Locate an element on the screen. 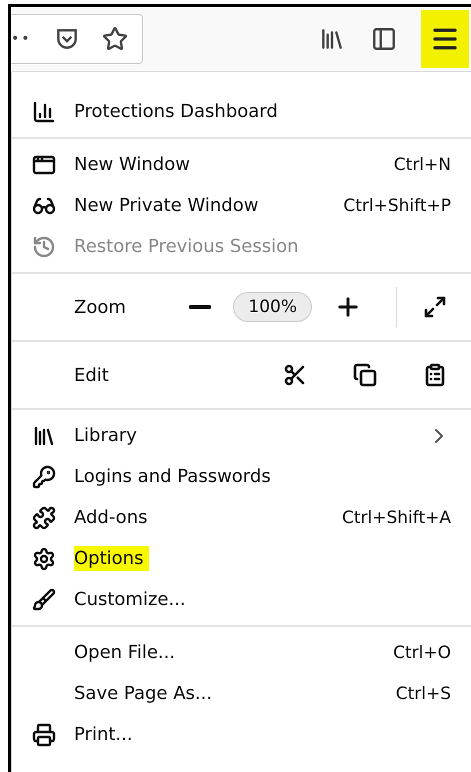 This screenshot has width=471, height=772. menu-item: Library is located at coordinates (241, 435).